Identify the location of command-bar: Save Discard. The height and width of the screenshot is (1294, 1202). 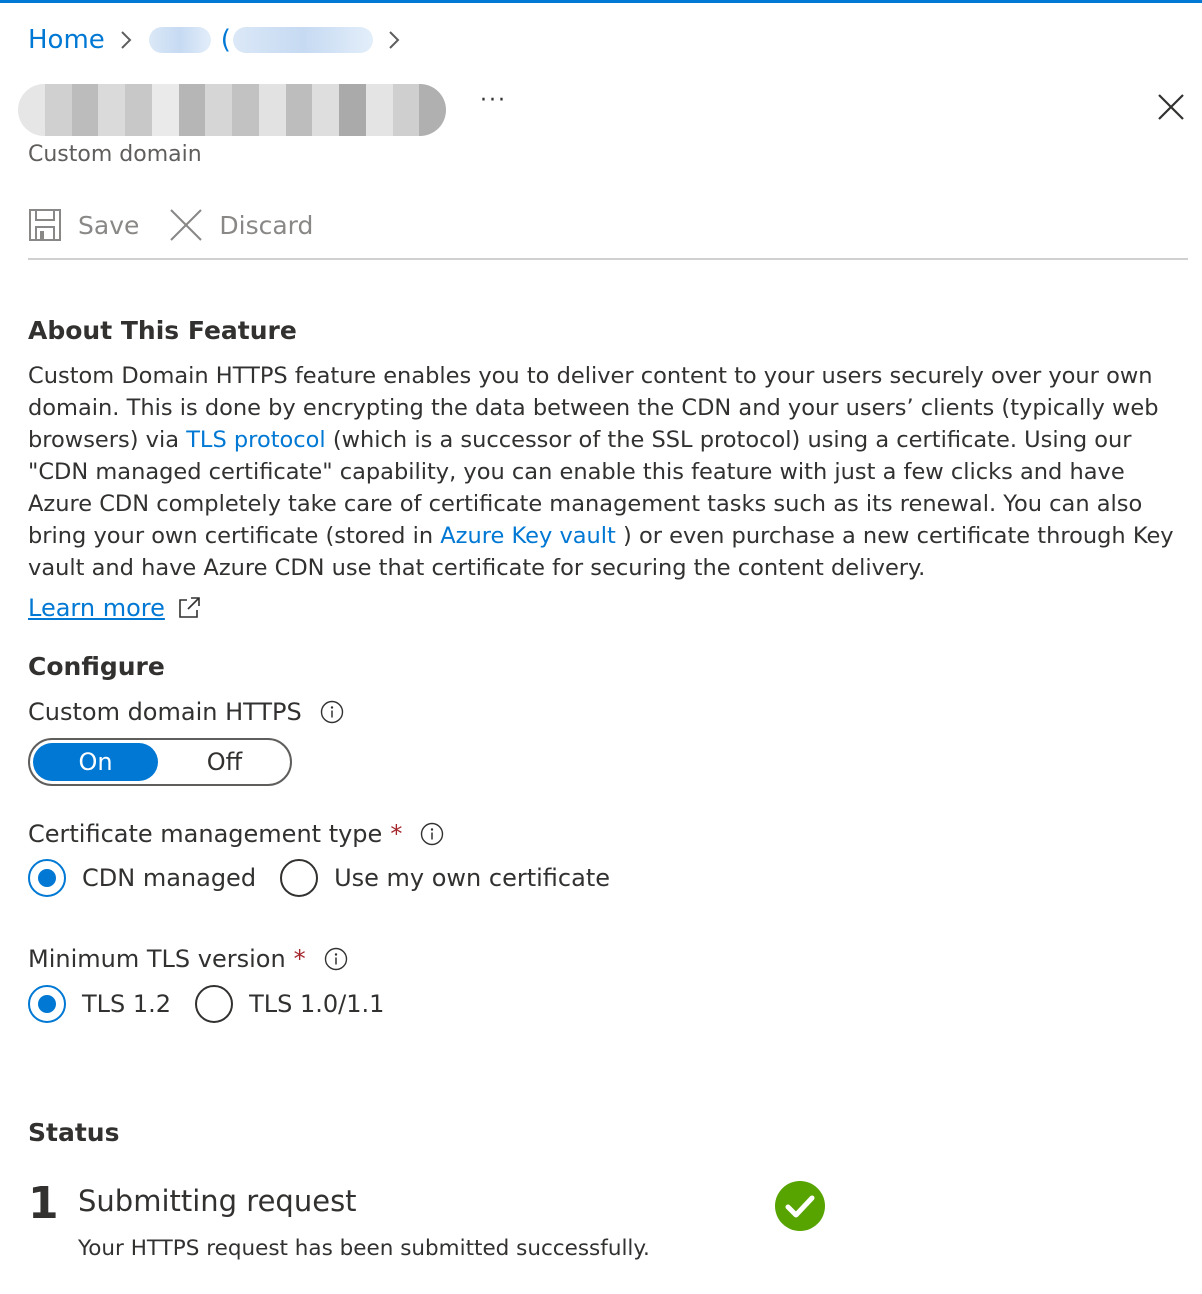
(185, 225).